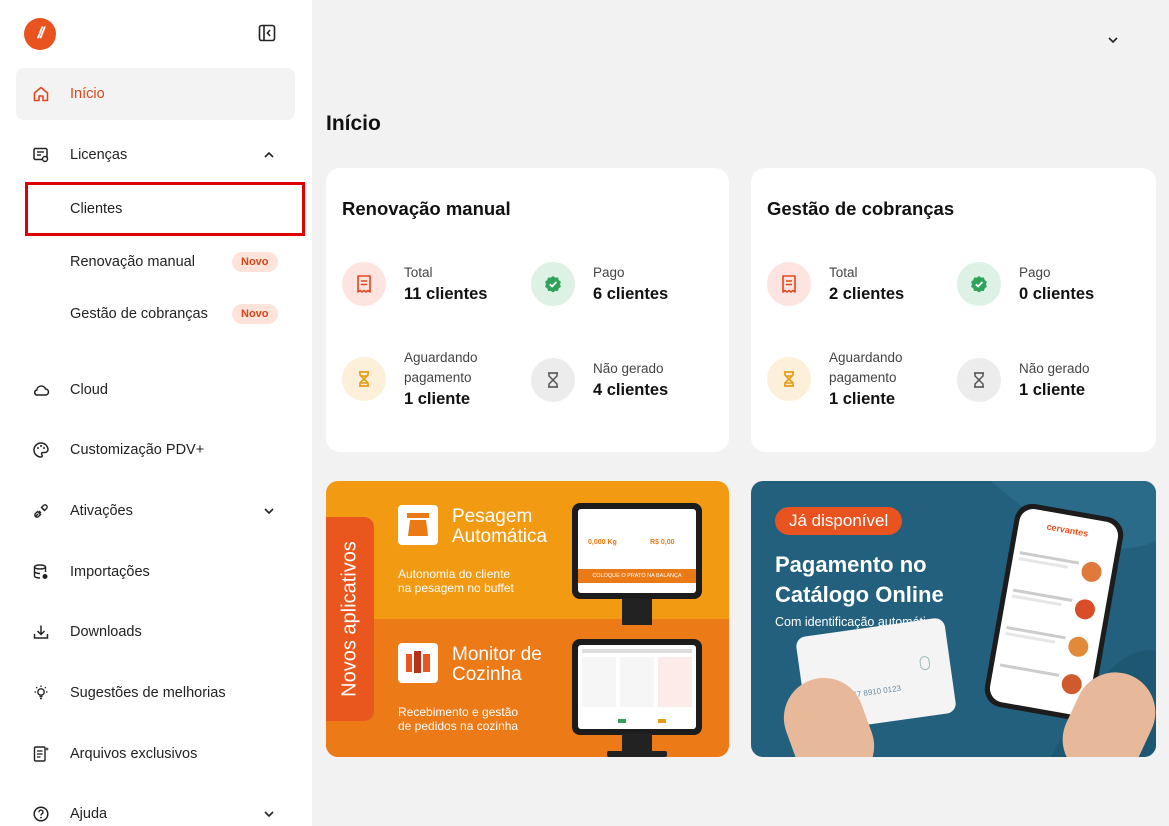 This screenshot has height=826, width=1169. What do you see at coordinates (155, 632) in the screenshot?
I see `sidebar-item-downloads: Downloads` at bounding box center [155, 632].